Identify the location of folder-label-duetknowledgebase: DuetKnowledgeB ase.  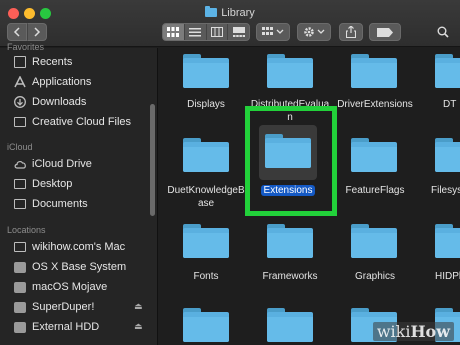
(206, 197).